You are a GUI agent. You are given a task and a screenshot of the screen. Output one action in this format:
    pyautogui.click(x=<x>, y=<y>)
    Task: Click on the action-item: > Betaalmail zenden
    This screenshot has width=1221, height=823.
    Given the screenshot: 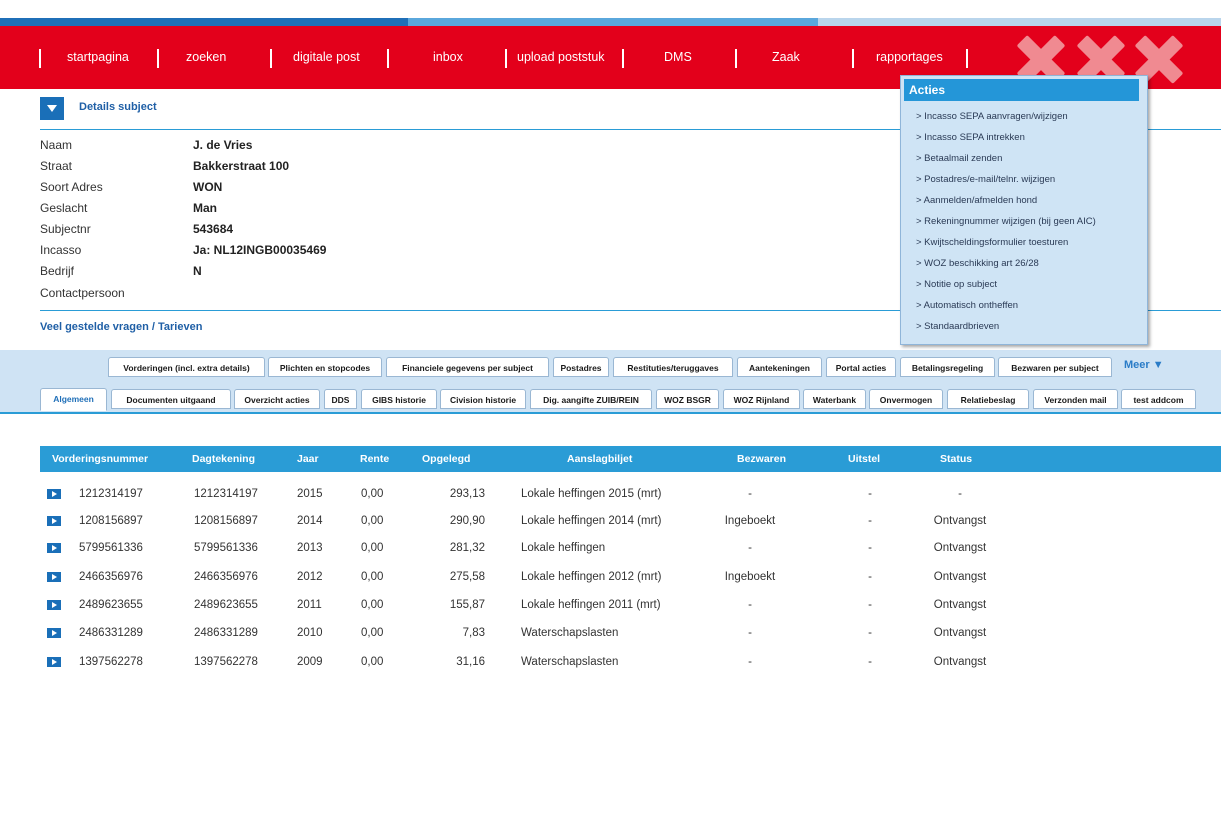 What is the action you would take?
    pyautogui.click(x=959, y=158)
    